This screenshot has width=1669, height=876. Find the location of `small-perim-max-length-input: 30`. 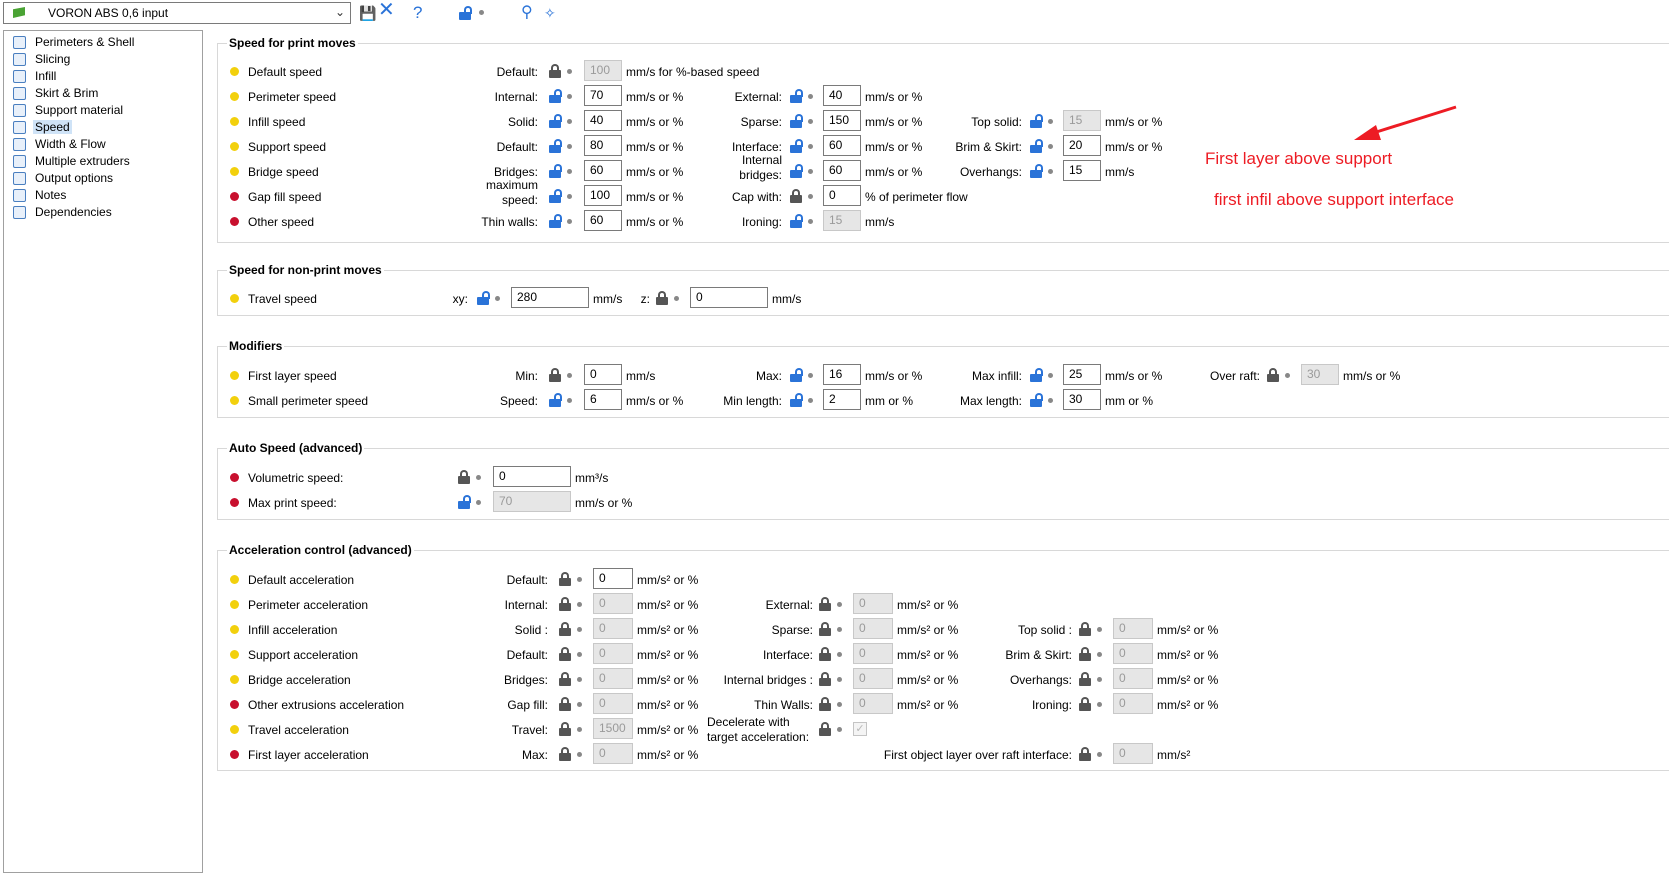

small-perim-max-length-input: 30 is located at coordinates (1082, 399).